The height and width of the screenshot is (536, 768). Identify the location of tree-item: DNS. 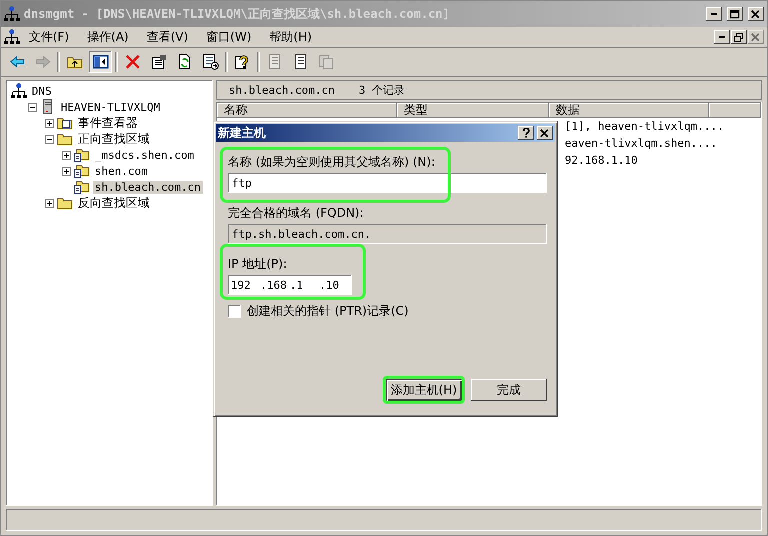
(42, 91).